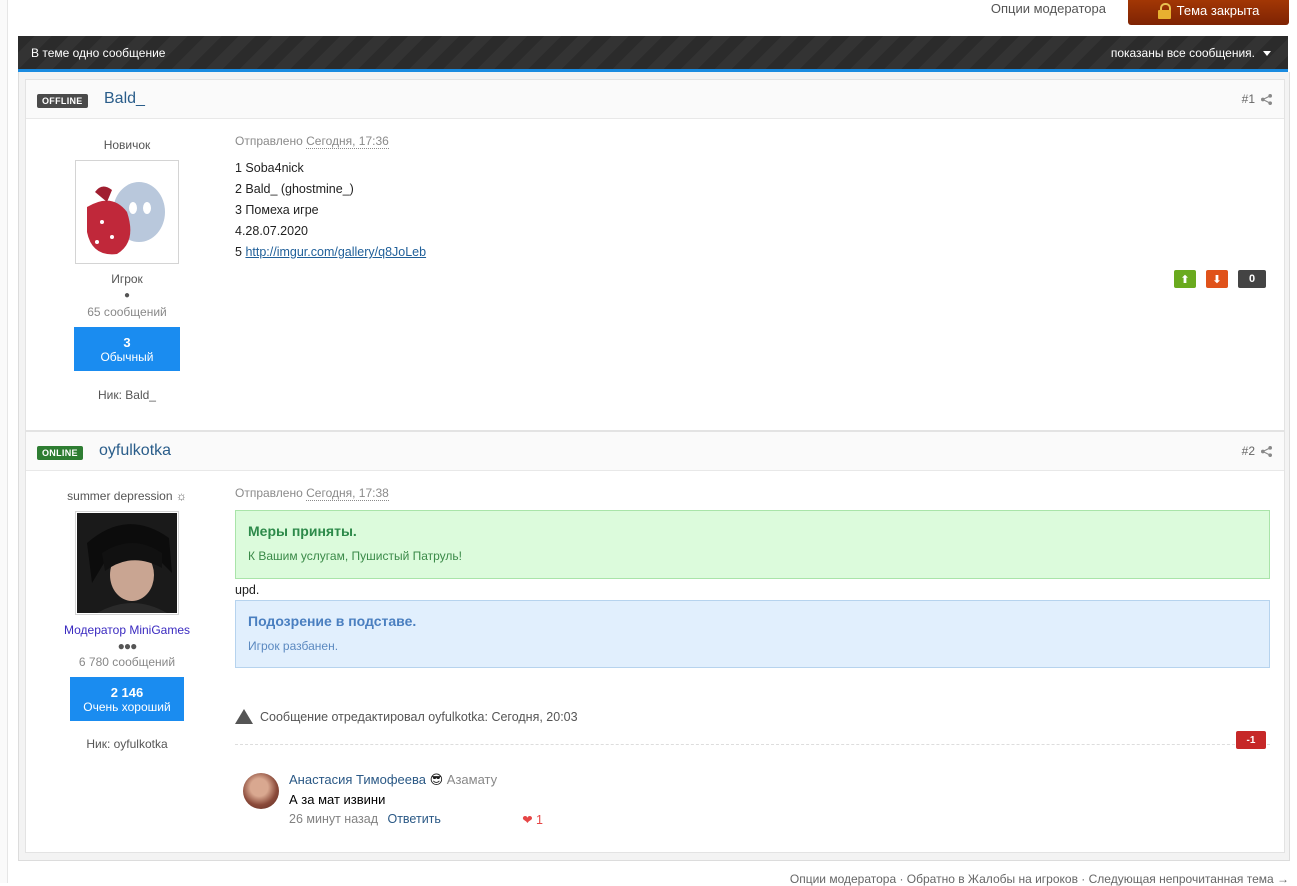  I want to click on moderator-options-link: Опции модератора, so click(1048, 8).